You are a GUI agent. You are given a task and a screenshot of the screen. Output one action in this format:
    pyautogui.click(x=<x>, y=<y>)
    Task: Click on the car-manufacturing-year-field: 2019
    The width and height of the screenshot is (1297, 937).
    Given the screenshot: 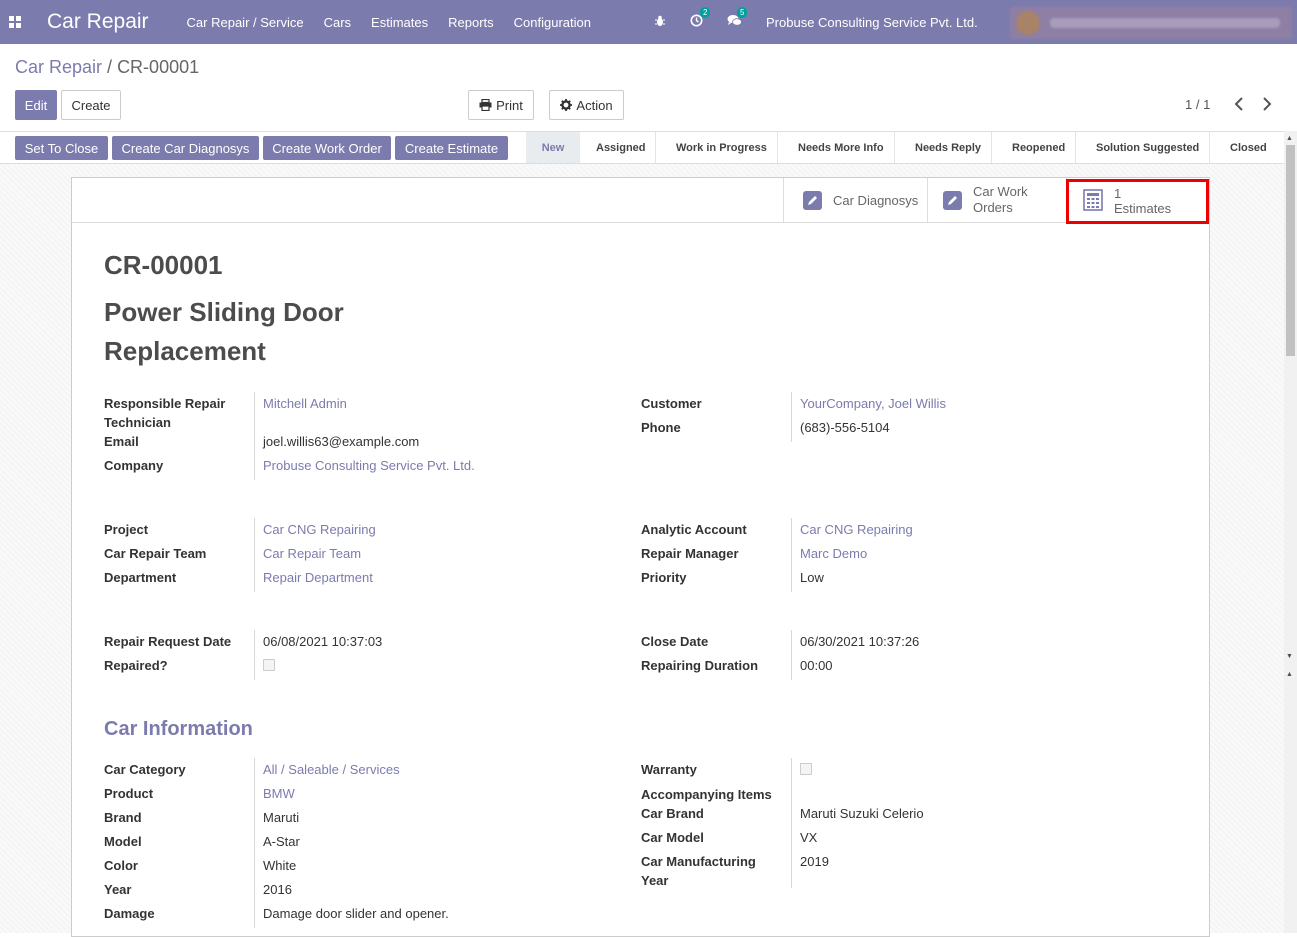 What is the action you would take?
    pyautogui.click(x=814, y=861)
    